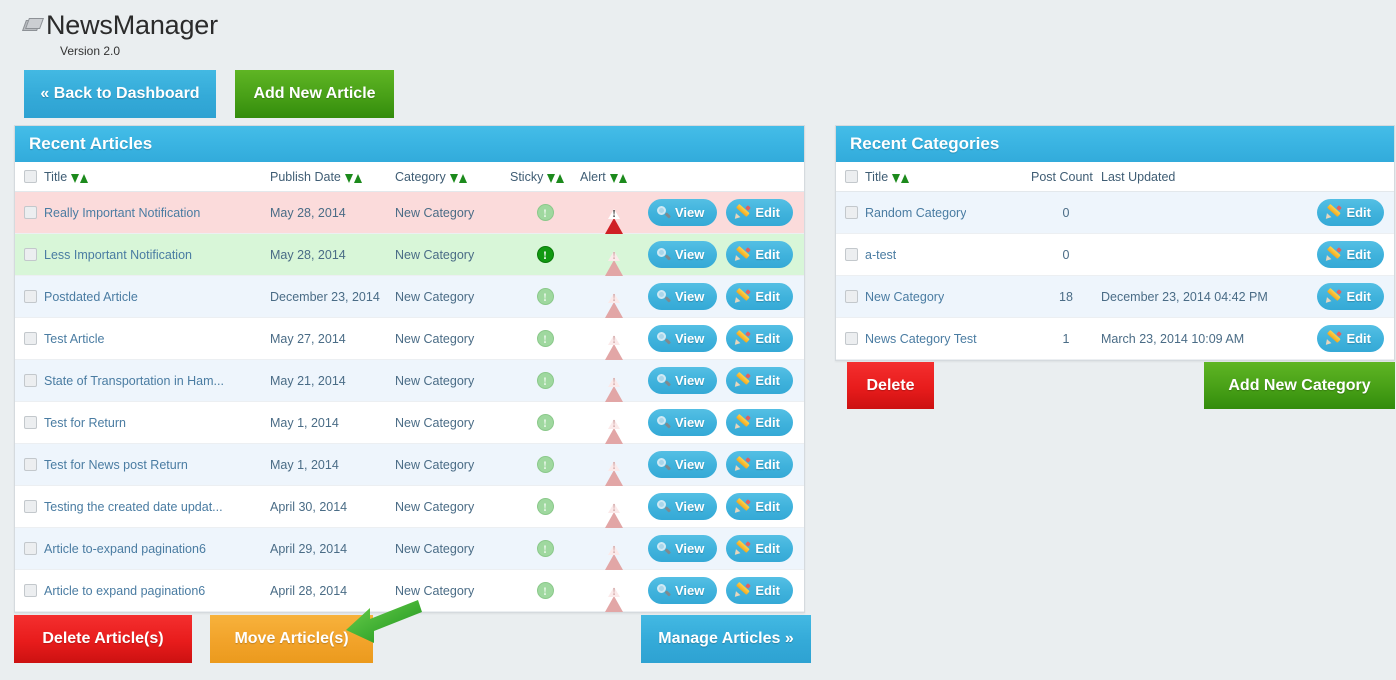 This screenshot has height=680, width=1396. Describe the element at coordinates (890, 385) in the screenshot. I see `delete-category-button: Delete` at that location.